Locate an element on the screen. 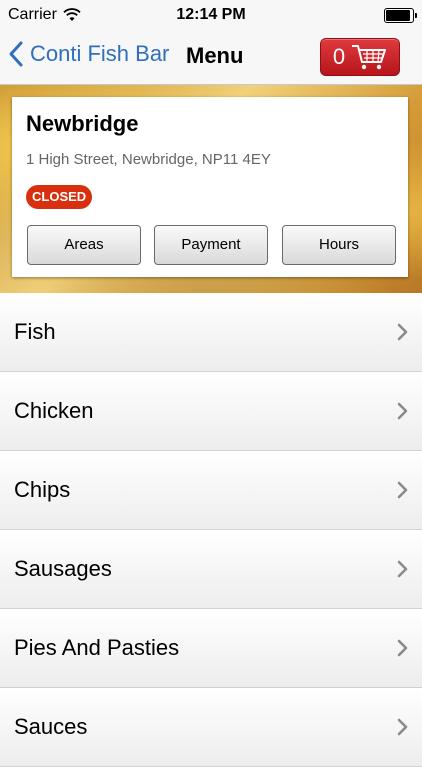 The image size is (422, 767). navigation-bar: Conti Fish Bar Menu 0 is located at coordinates (211, 57).